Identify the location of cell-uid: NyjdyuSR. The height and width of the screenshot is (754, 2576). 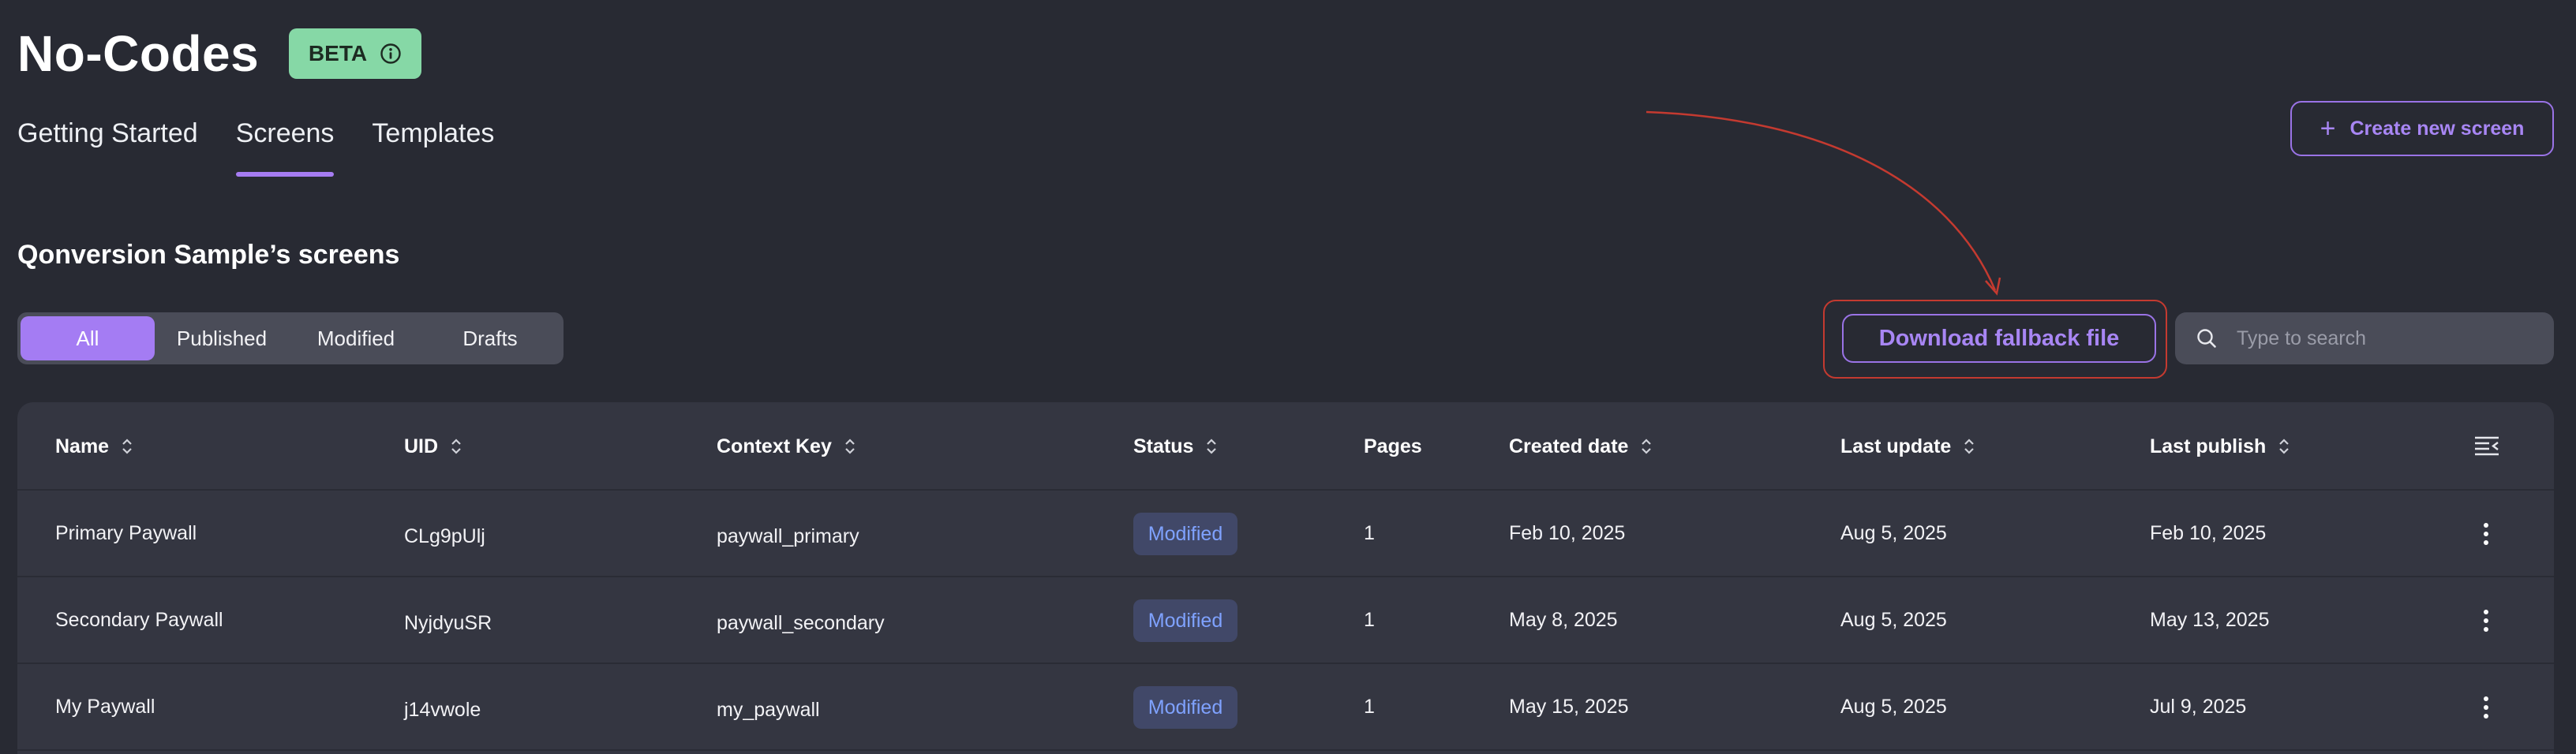
(448, 623).